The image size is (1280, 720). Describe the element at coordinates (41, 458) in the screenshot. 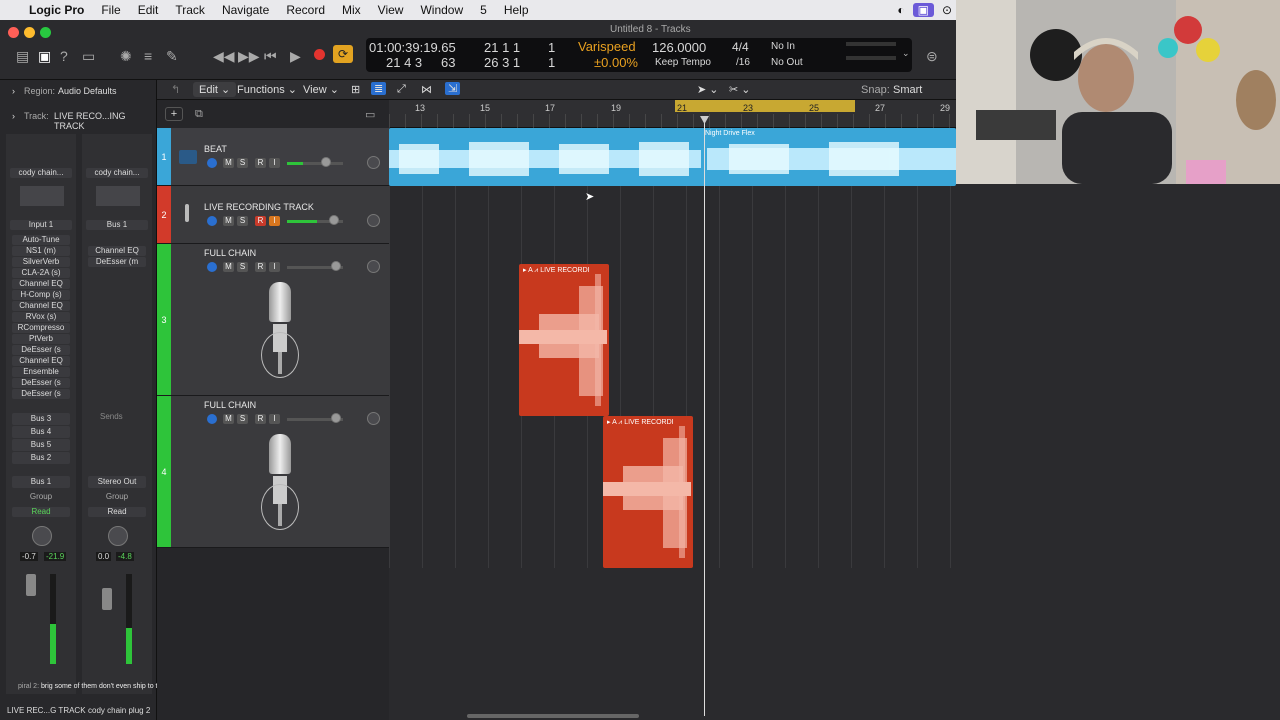

I see `send-slot: Bus 2` at that location.